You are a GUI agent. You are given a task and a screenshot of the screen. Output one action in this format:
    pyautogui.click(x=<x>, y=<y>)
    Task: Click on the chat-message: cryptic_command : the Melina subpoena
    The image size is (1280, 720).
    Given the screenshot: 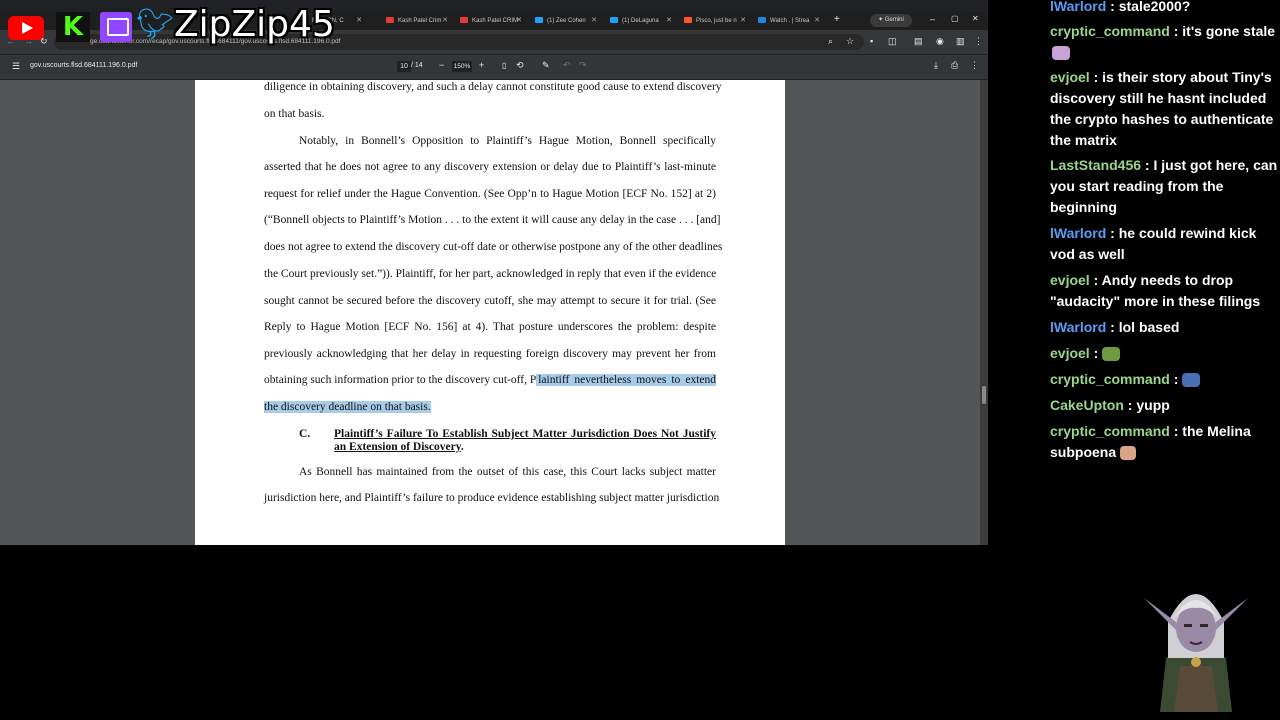 What is the action you would take?
    pyautogui.click(x=1150, y=442)
    